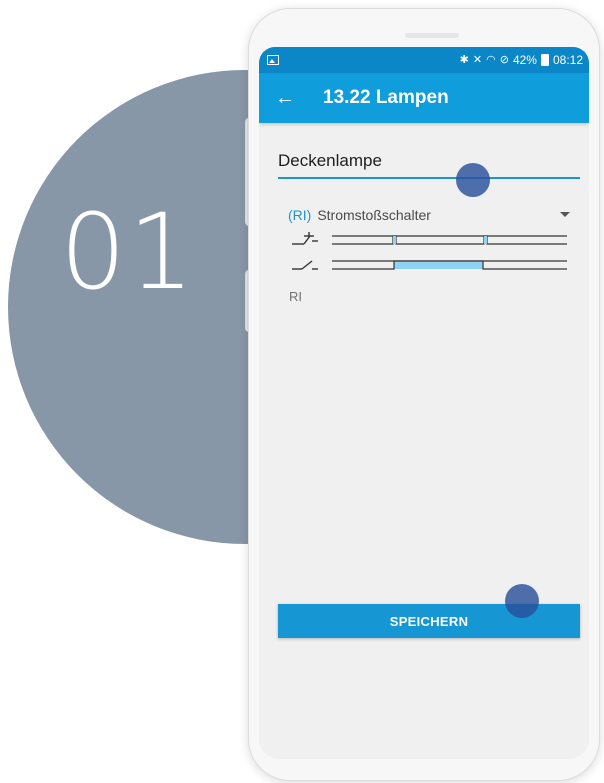 The image size is (604, 783). I want to click on save-button: SPEICHERN, so click(429, 621).